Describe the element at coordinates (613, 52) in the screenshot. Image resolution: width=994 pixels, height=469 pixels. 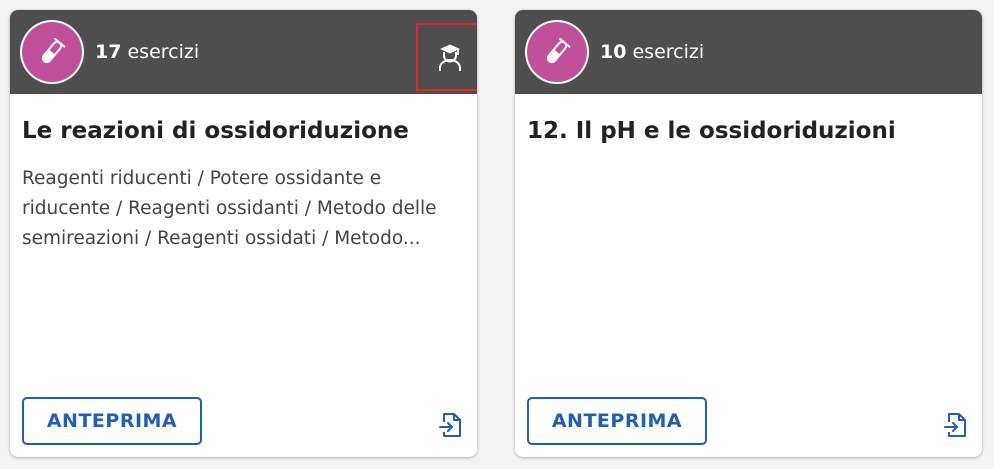
I see `exercise-count-number: 10` at that location.